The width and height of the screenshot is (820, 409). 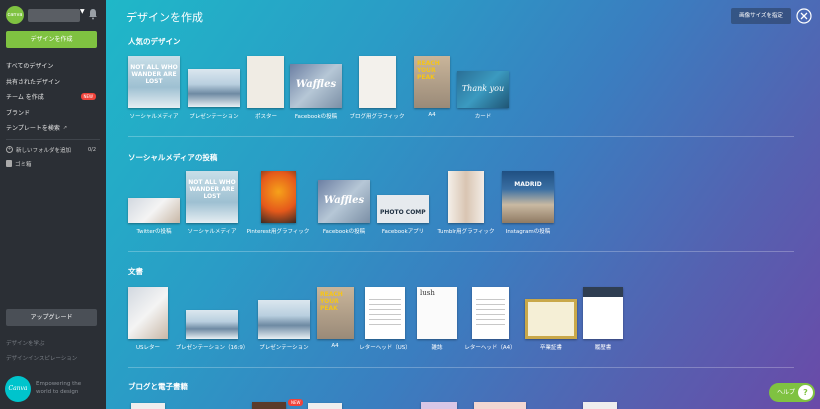 What do you see at coordinates (41, 358) in the screenshot?
I see `design-inspiration-link: デザインインスピレーション` at bounding box center [41, 358].